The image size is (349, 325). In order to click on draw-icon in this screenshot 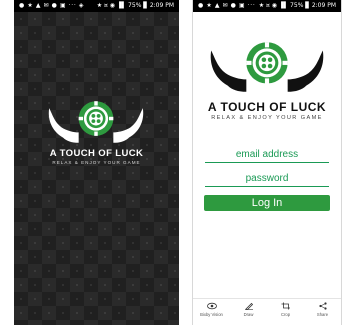, I will do `click(248, 306)`.